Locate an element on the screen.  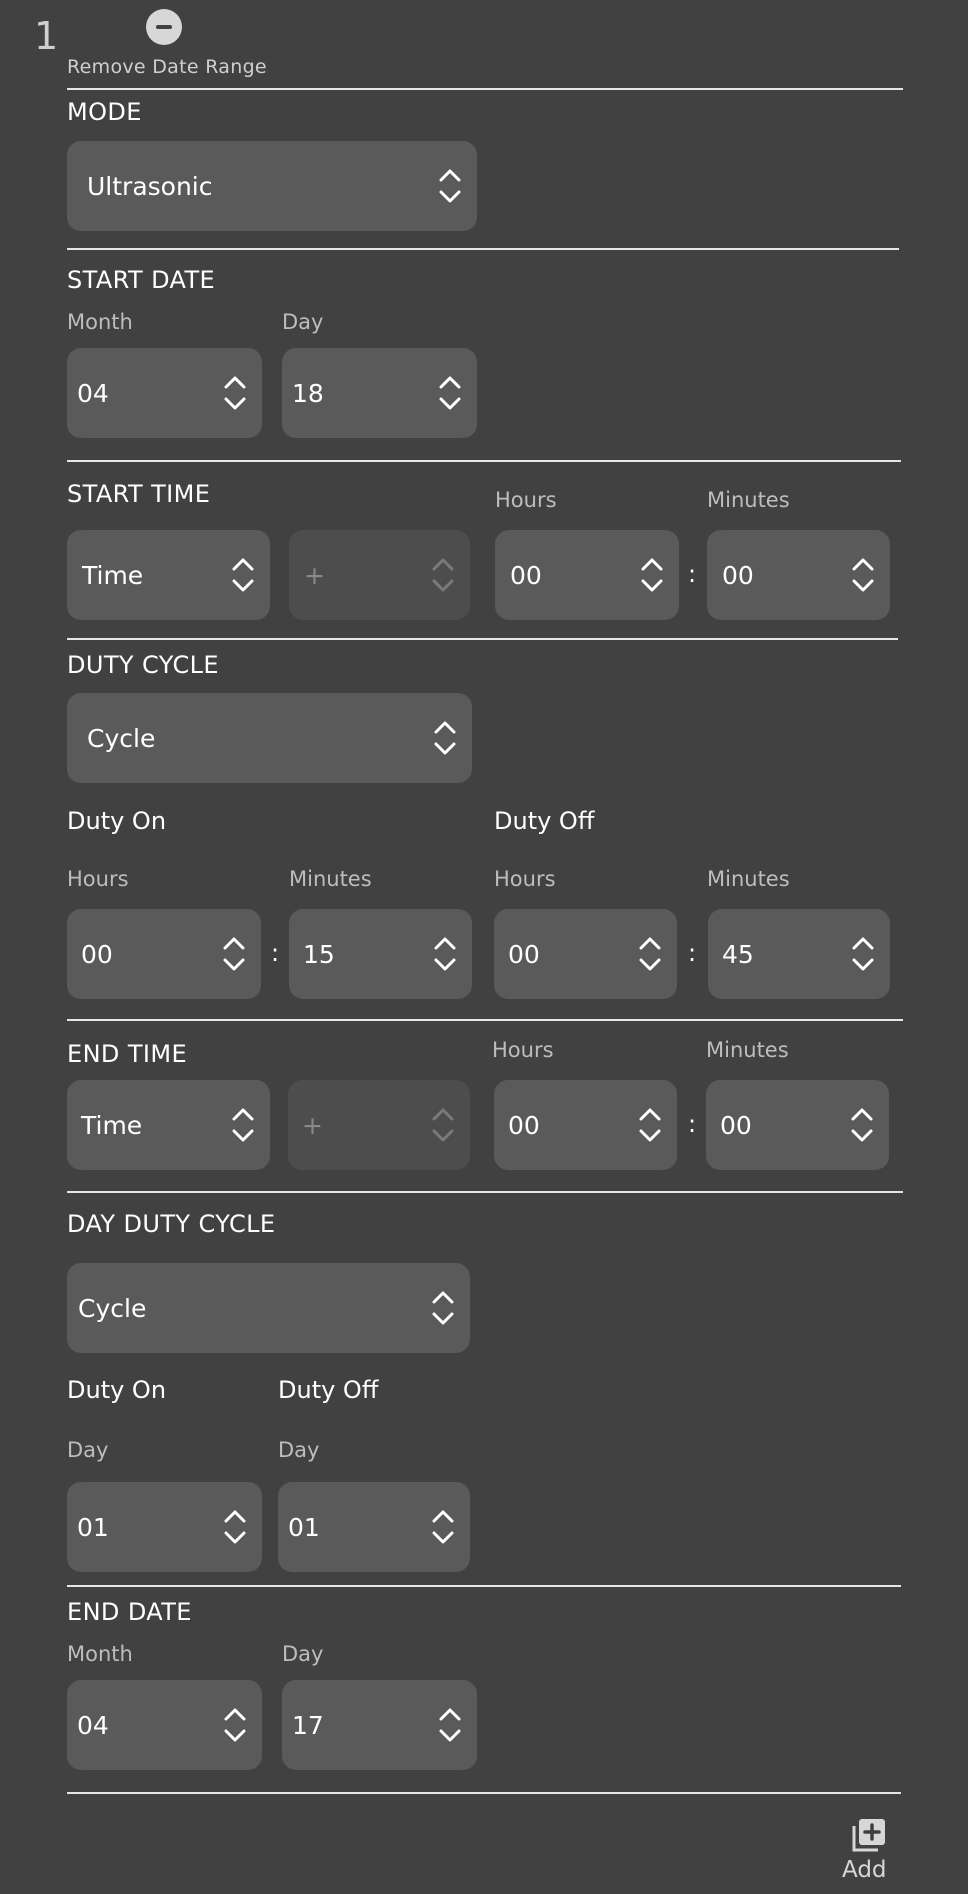
end-time-title: END TIME is located at coordinates (127, 1054).